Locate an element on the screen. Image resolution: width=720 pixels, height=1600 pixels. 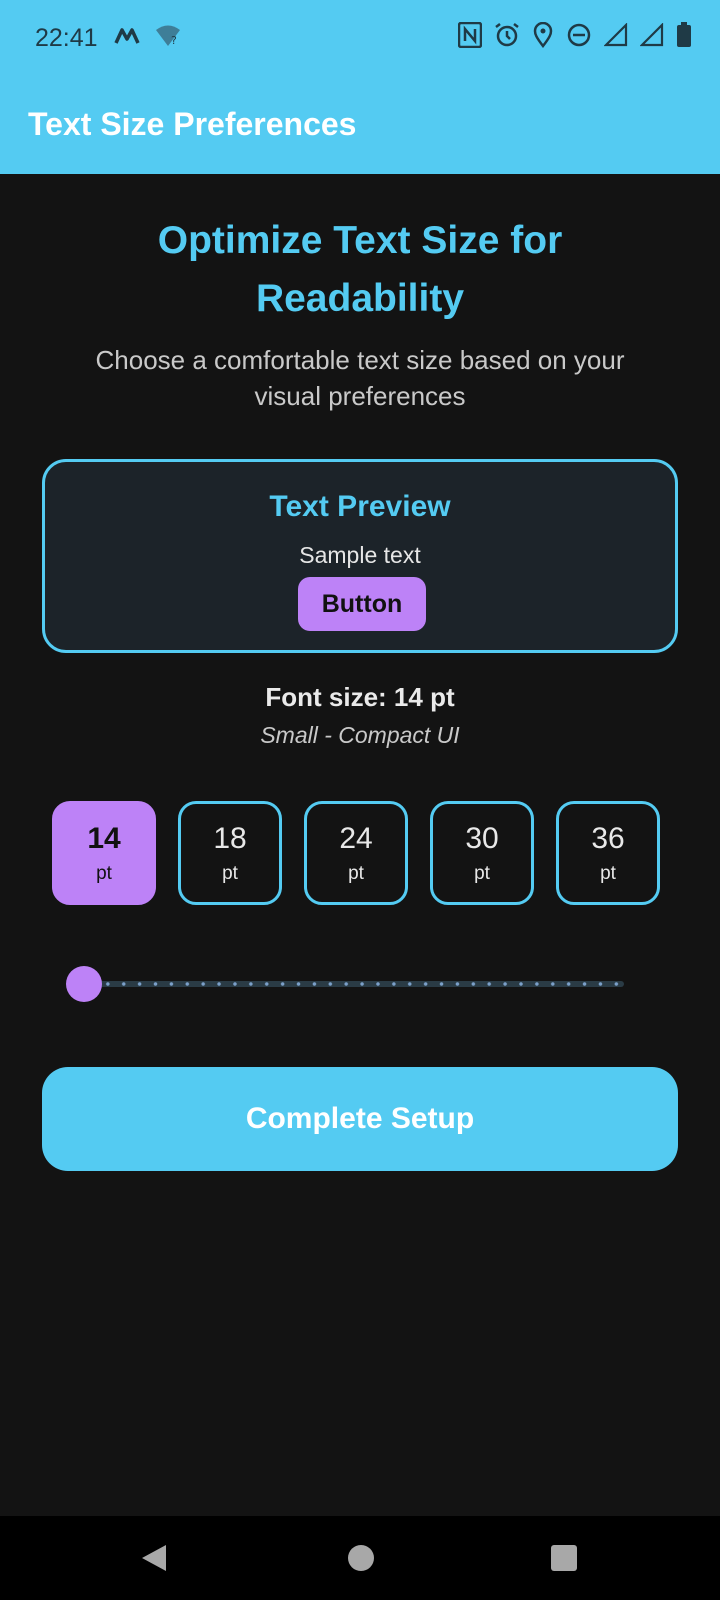
size-option-value: 14 is located at coordinates (104, 838).